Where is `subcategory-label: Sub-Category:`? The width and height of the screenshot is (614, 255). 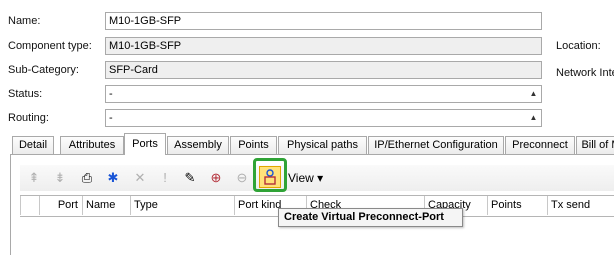
subcategory-label: Sub-Category: is located at coordinates (43, 70).